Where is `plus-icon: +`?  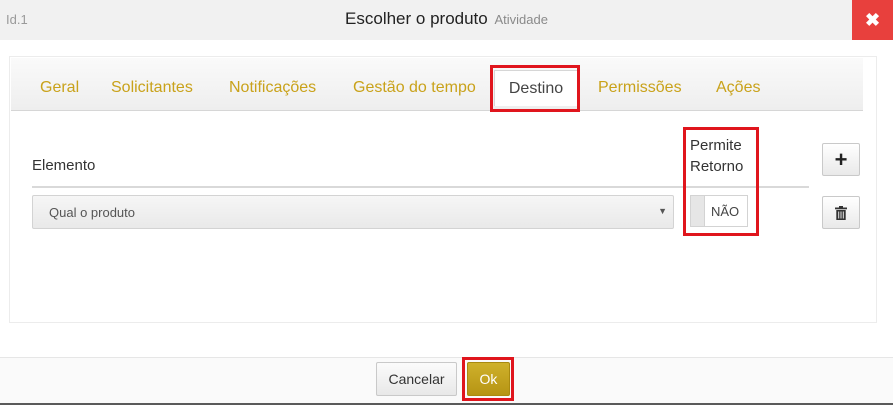 plus-icon: + is located at coordinates (841, 159).